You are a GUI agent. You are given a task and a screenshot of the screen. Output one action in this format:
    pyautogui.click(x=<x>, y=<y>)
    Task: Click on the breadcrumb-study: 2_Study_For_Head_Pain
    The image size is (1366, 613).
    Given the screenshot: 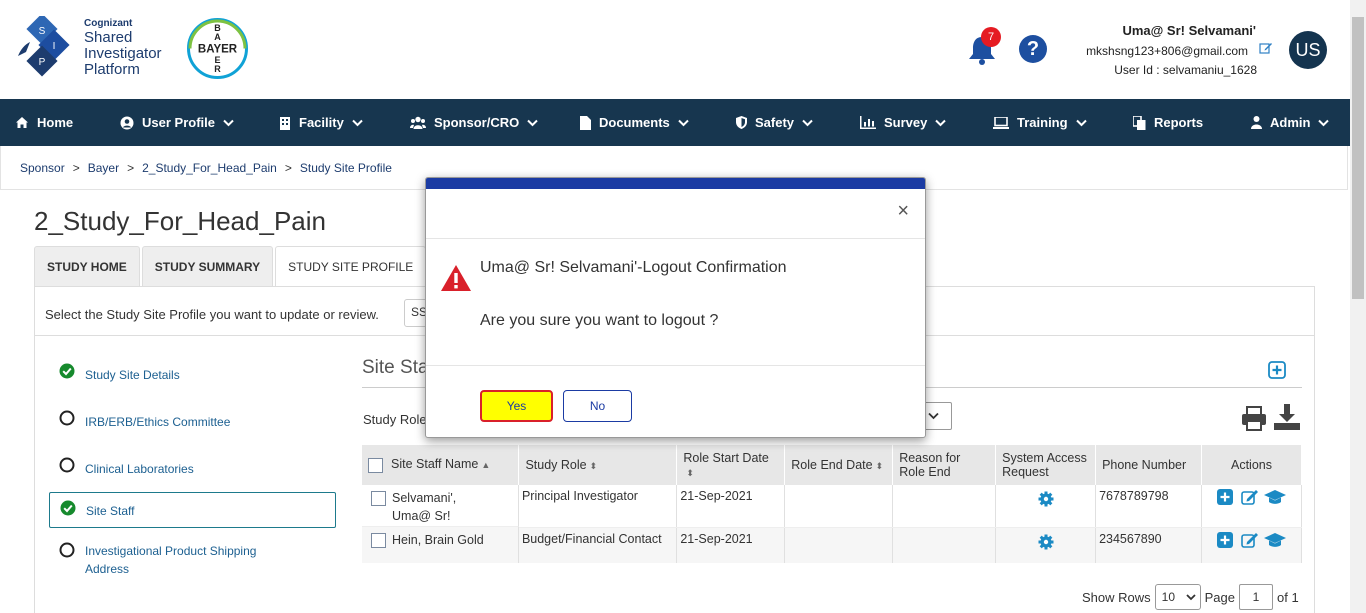 What is the action you would take?
    pyautogui.click(x=209, y=168)
    